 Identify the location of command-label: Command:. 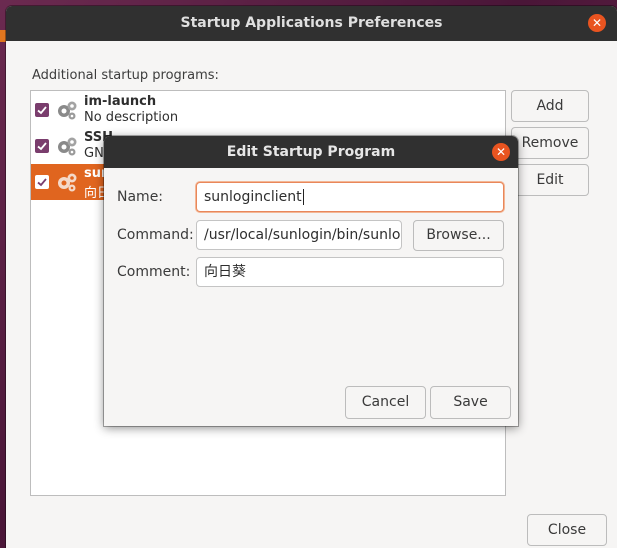
(155, 235).